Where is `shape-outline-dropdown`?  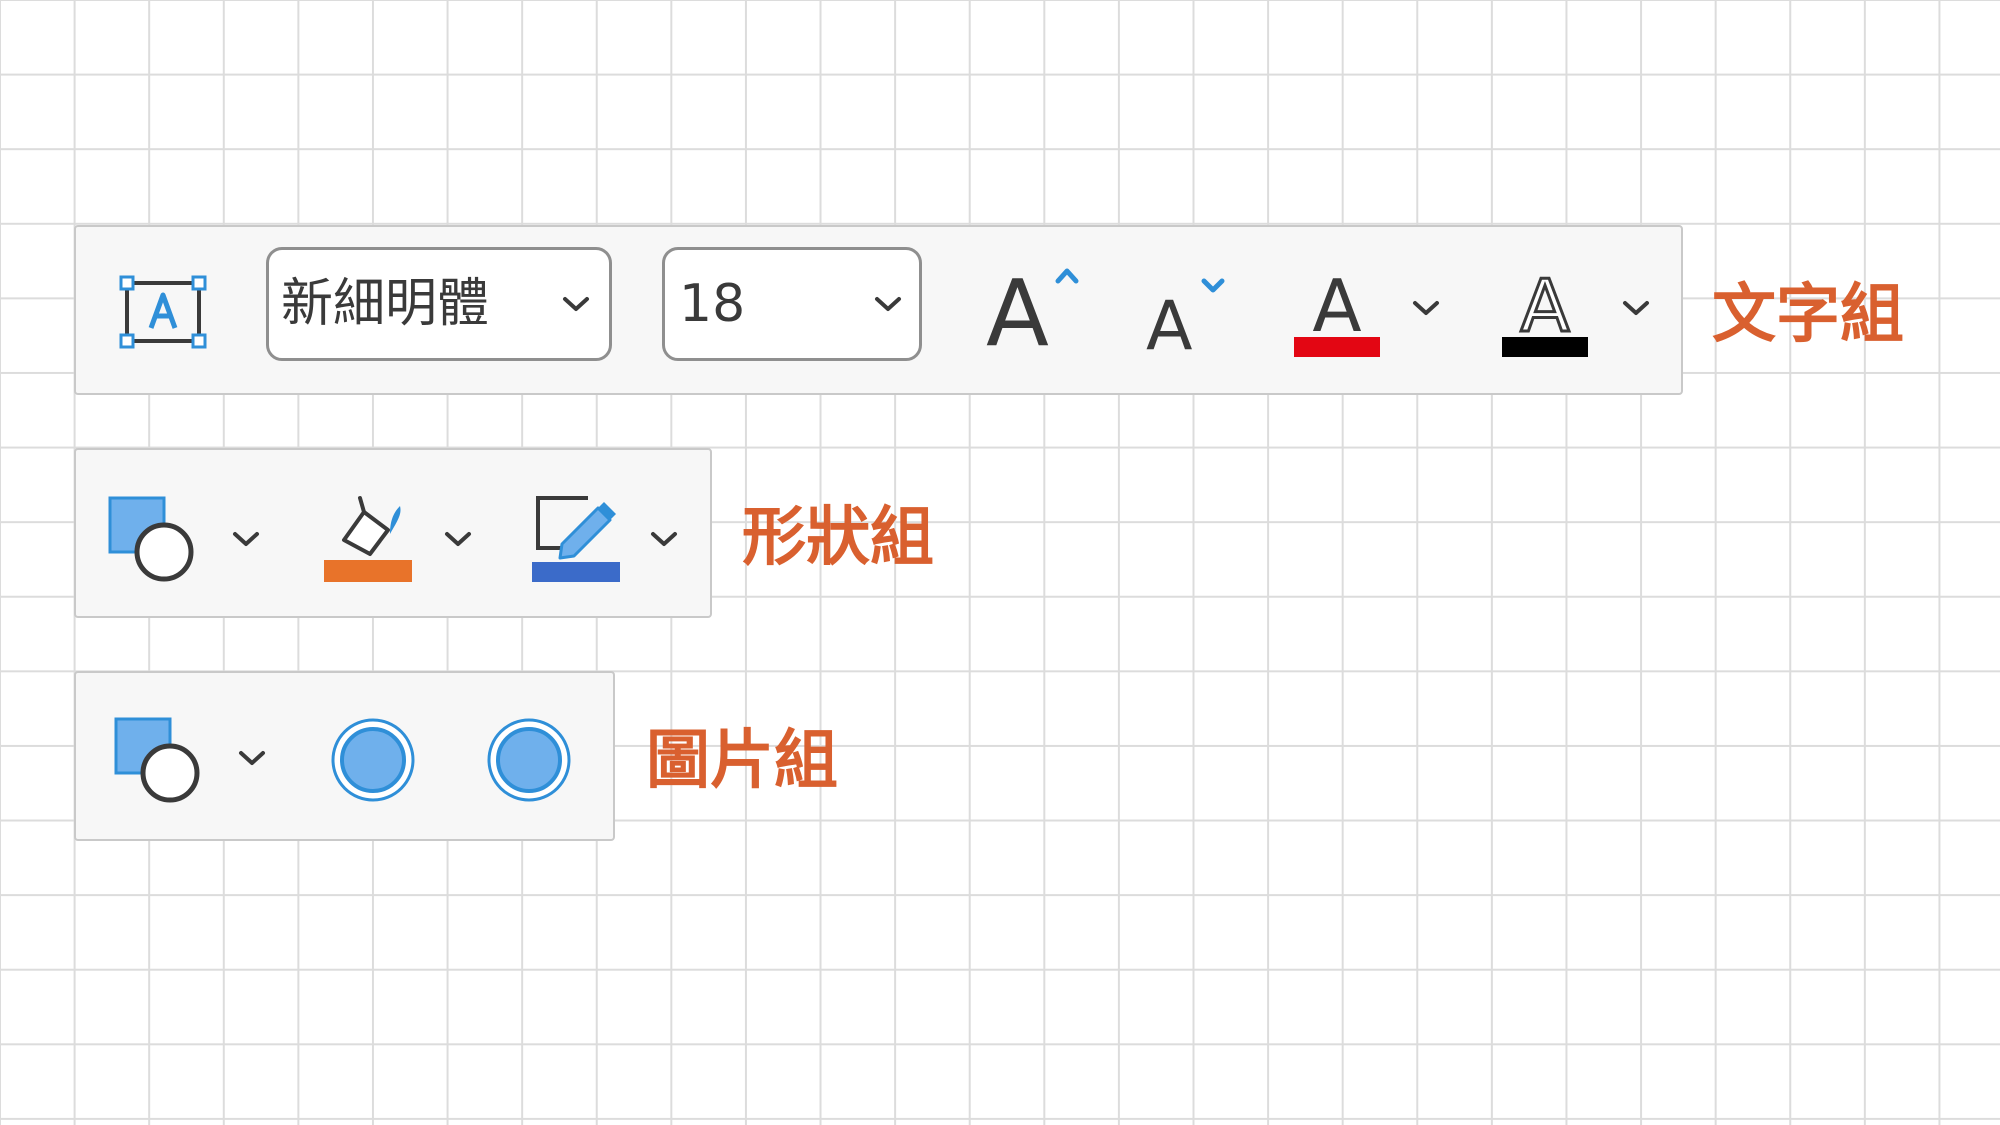
shape-outline-dropdown is located at coordinates (664, 539).